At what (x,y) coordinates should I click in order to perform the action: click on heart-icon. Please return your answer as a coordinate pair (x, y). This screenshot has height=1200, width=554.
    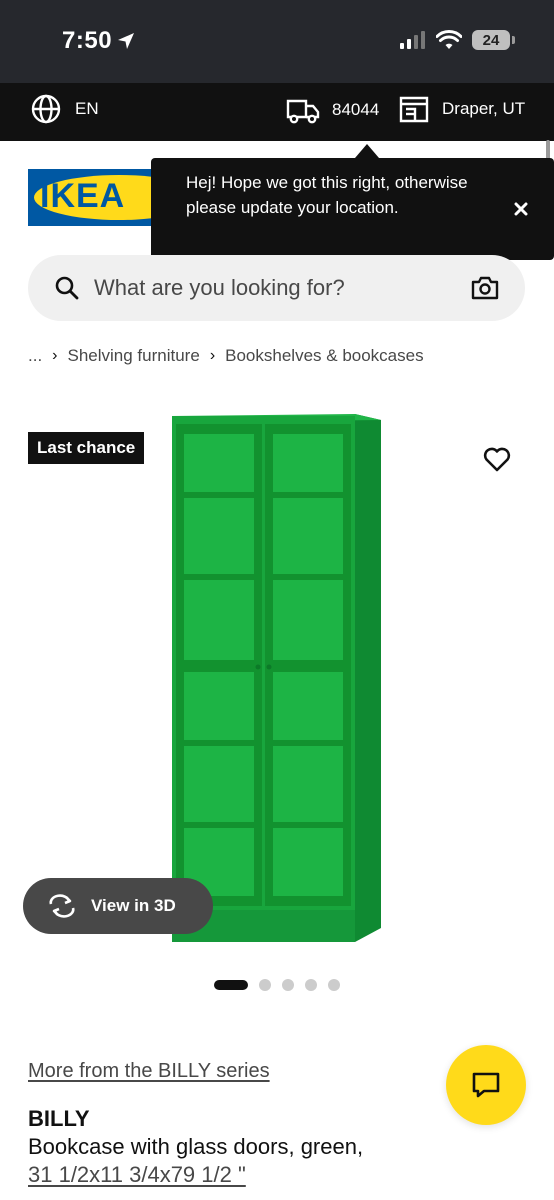
    Looking at the image, I should click on (497, 459).